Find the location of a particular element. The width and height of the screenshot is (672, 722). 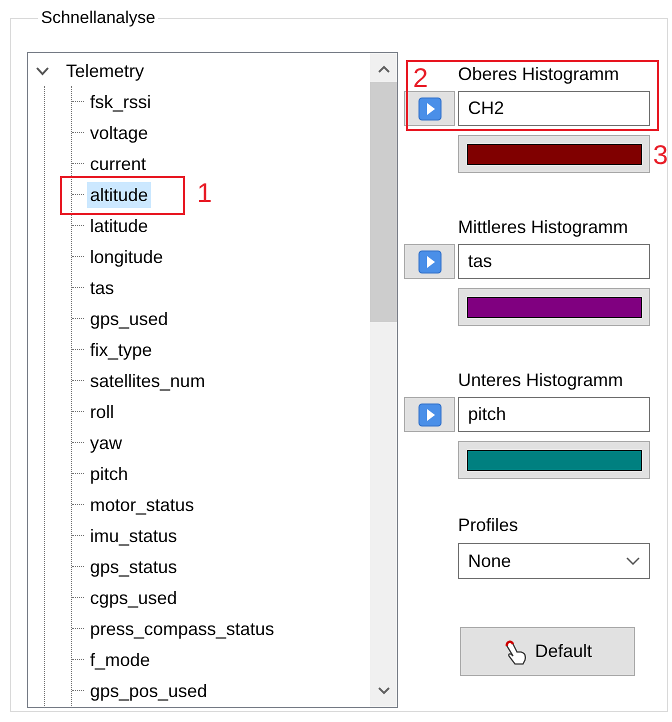

group-title: Schnellanalyse is located at coordinates (98, 18).